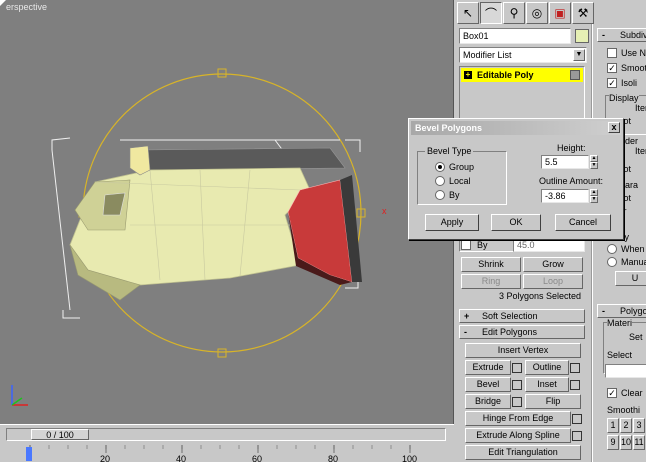 The image size is (646, 462). I want to click on isoline-checkbox: ✓, so click(612, 83).